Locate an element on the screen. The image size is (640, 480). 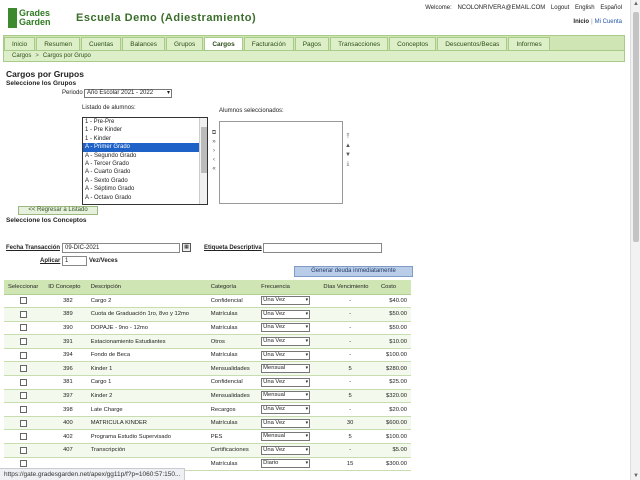
move-all-left-icon: « is located at coordinates (214, 169).